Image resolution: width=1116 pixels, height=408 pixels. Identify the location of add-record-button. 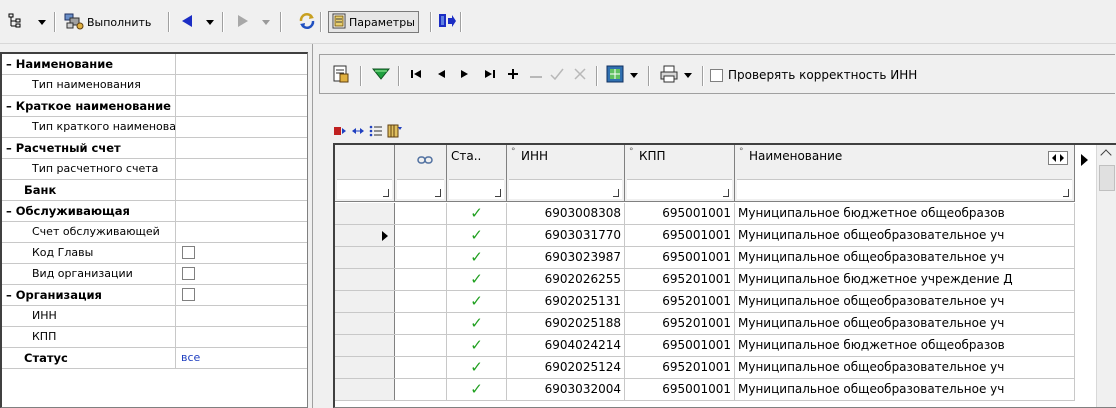
(513, 75).